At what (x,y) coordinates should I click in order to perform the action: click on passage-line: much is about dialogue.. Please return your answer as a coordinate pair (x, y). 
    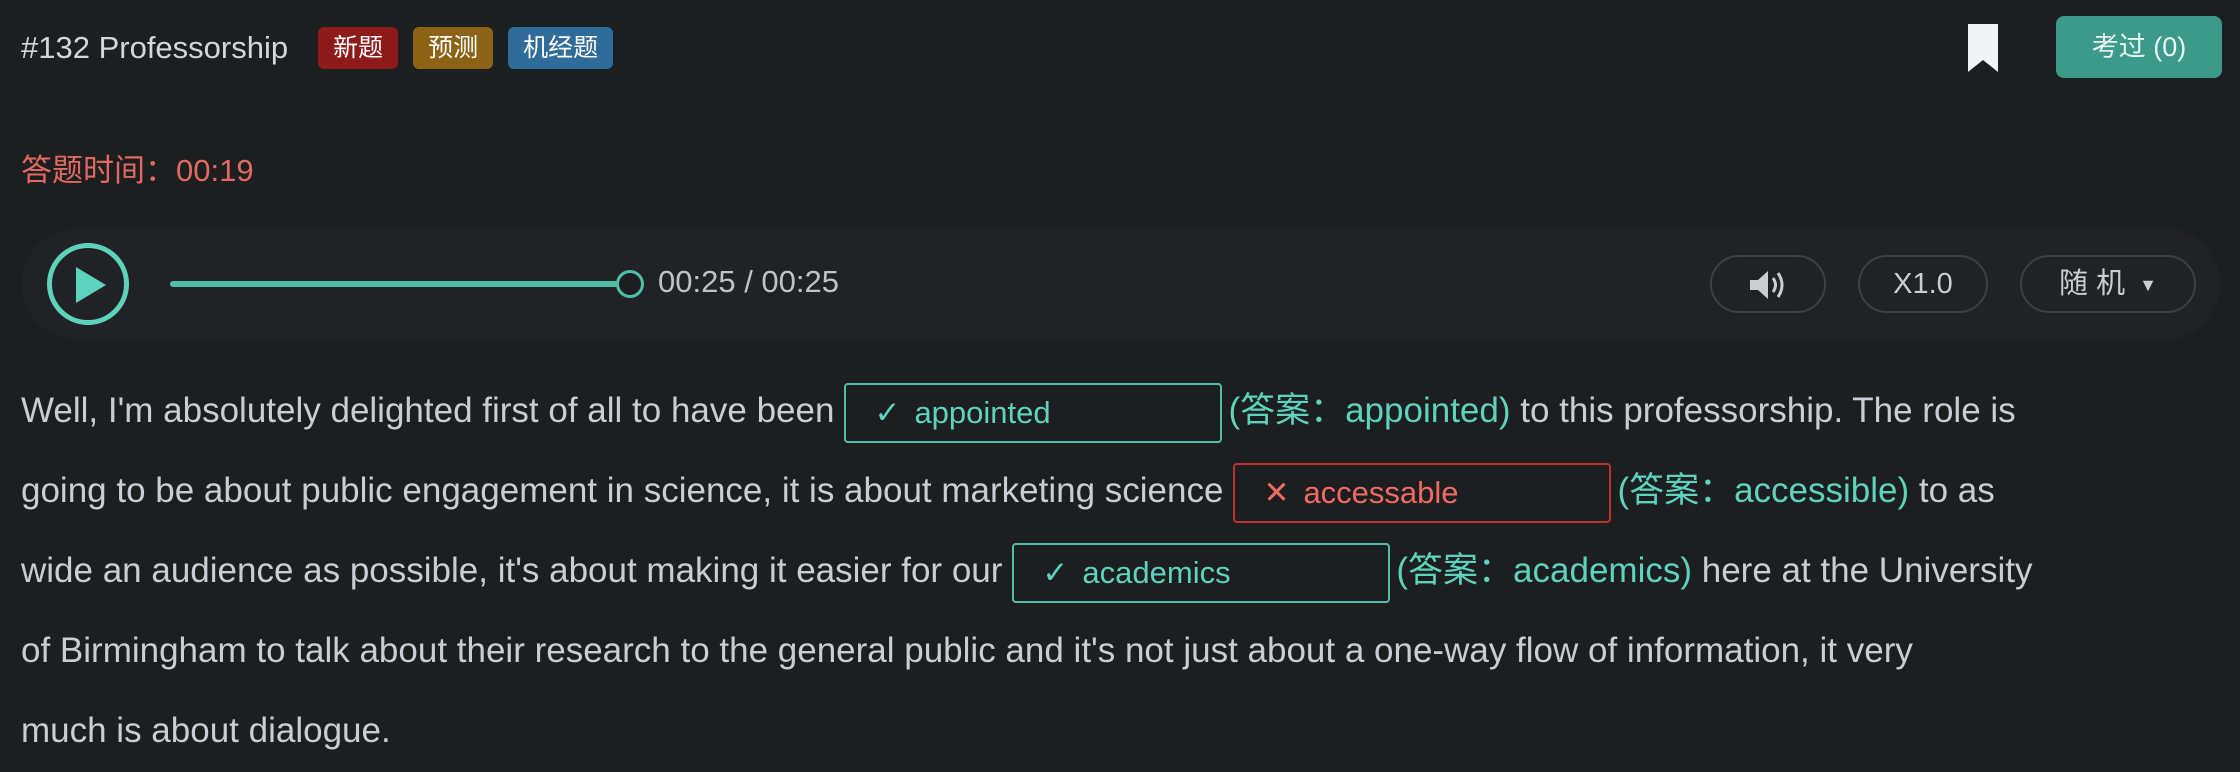
    Looking at the image, I should click on (1121, 731).